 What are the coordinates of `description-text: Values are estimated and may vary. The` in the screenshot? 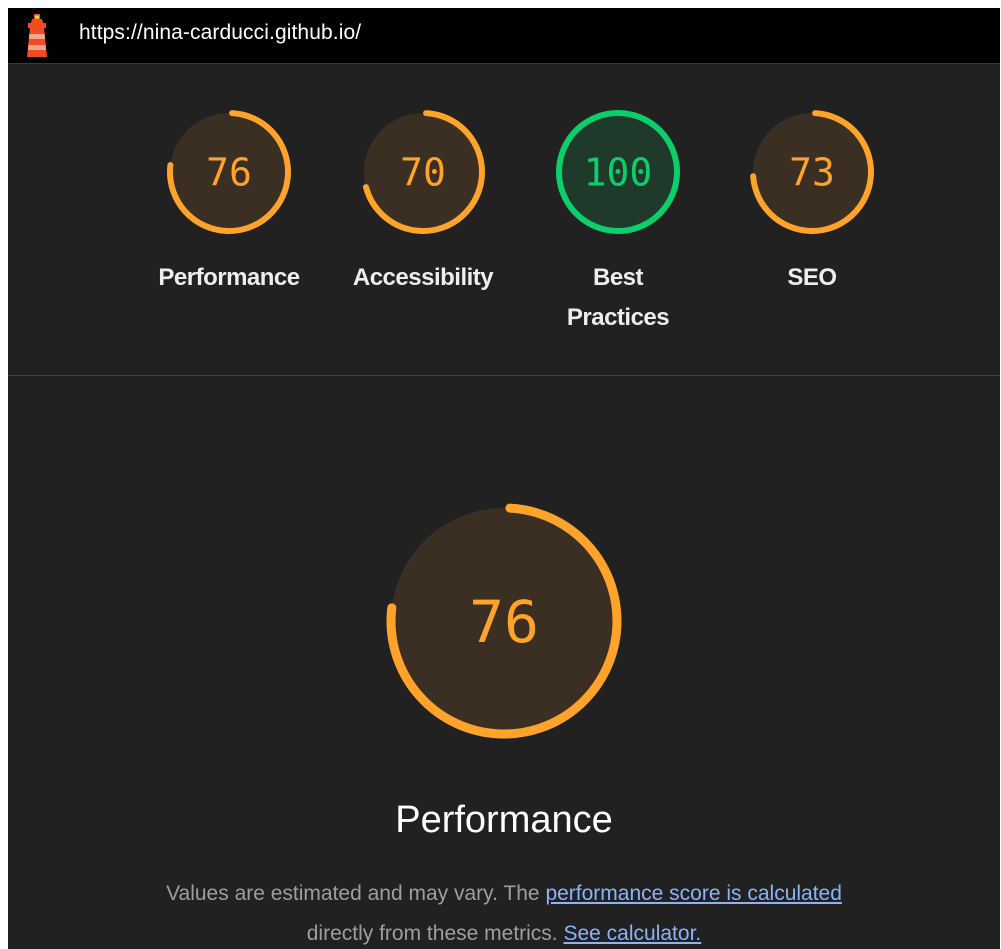 It's located at (356, 893).